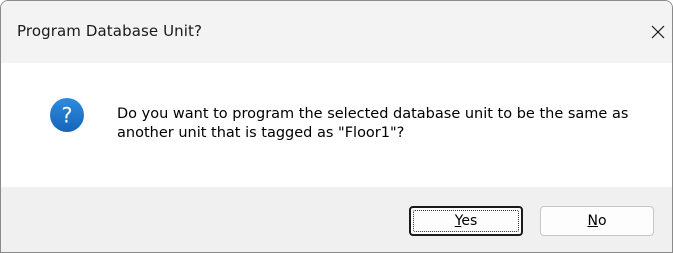 The image size is (673, 253). I want to click on question-icon: ?, so click(67, 115).